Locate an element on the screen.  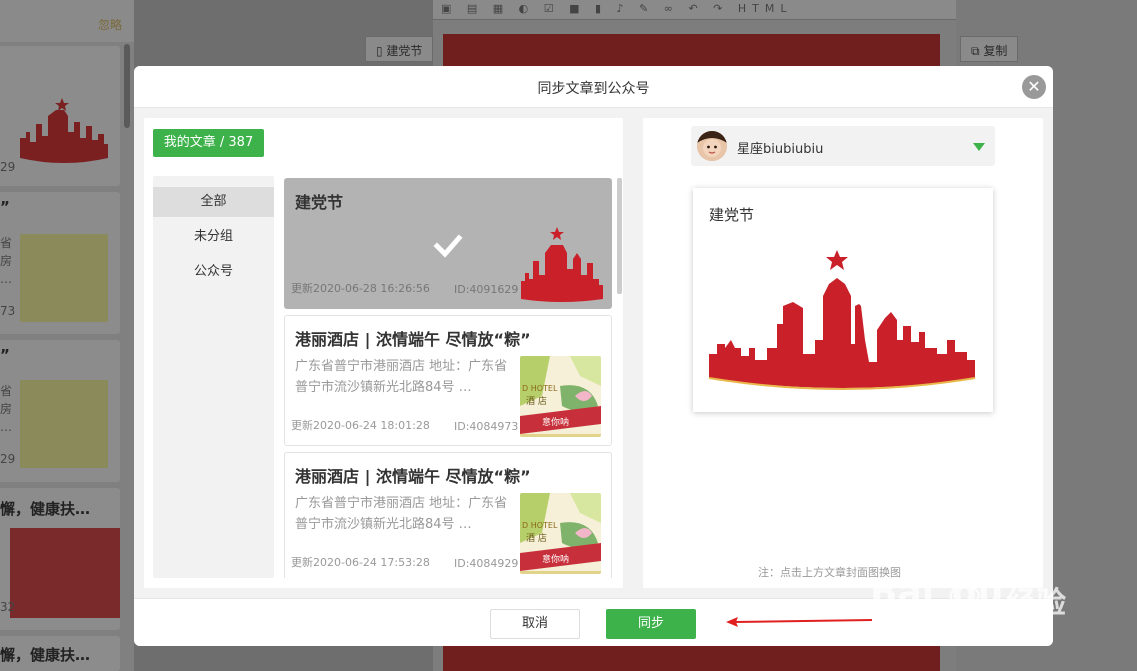
red-arrow-annotation is located at coordinates (799, 622).